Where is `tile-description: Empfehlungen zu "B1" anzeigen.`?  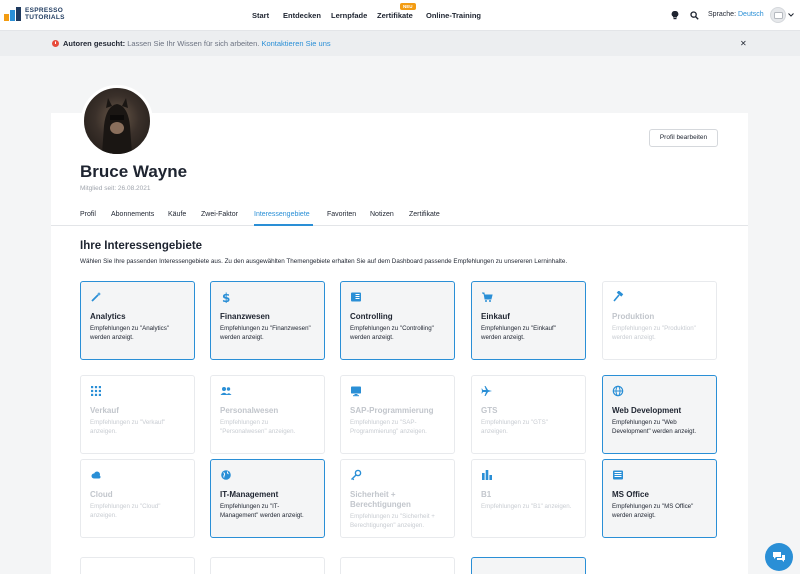
tile-description: Empfehlungen zu "B1" anzeigen. is located at coordinates (526, 506).